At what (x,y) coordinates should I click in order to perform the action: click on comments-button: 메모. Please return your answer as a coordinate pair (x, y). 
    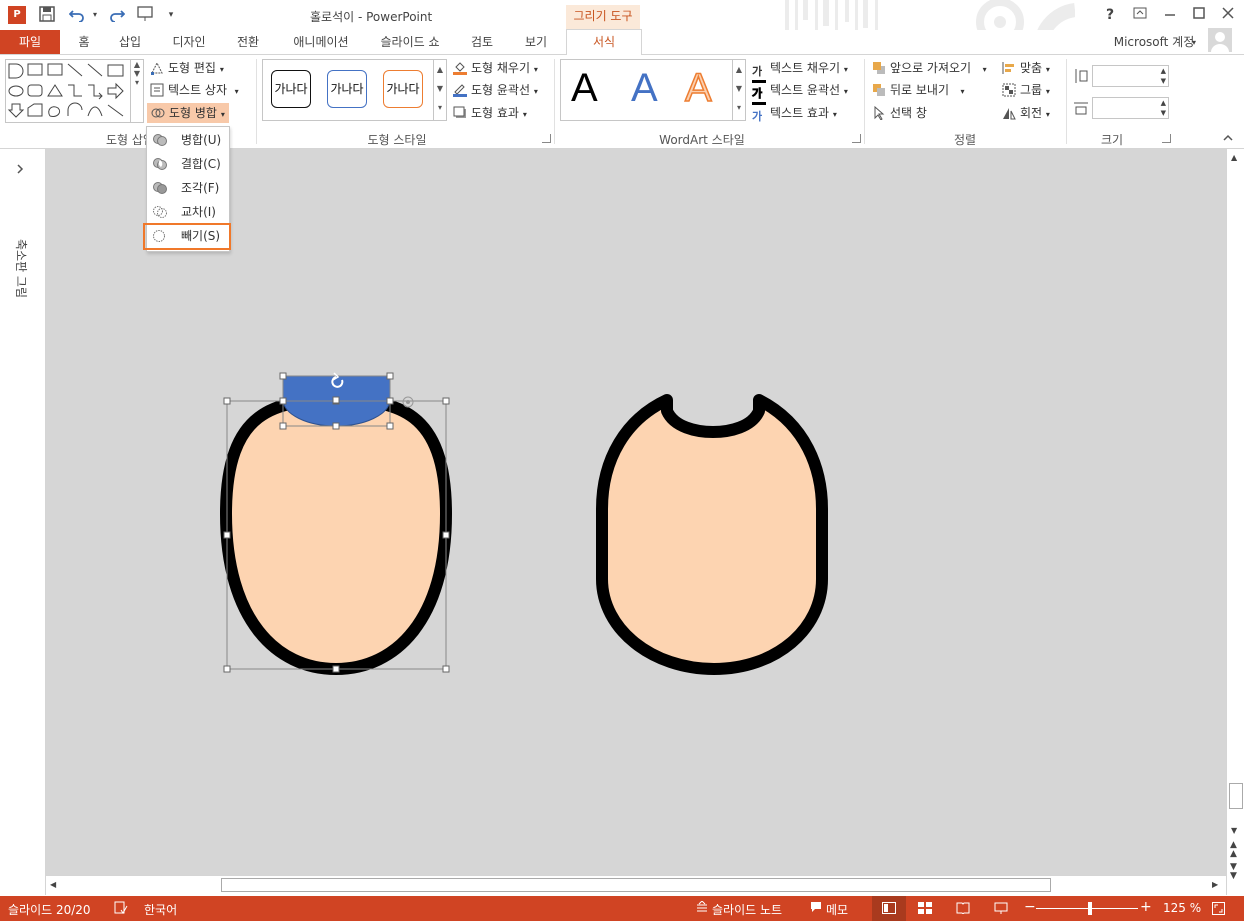
    Looking at the image, I should click on (837, 909).